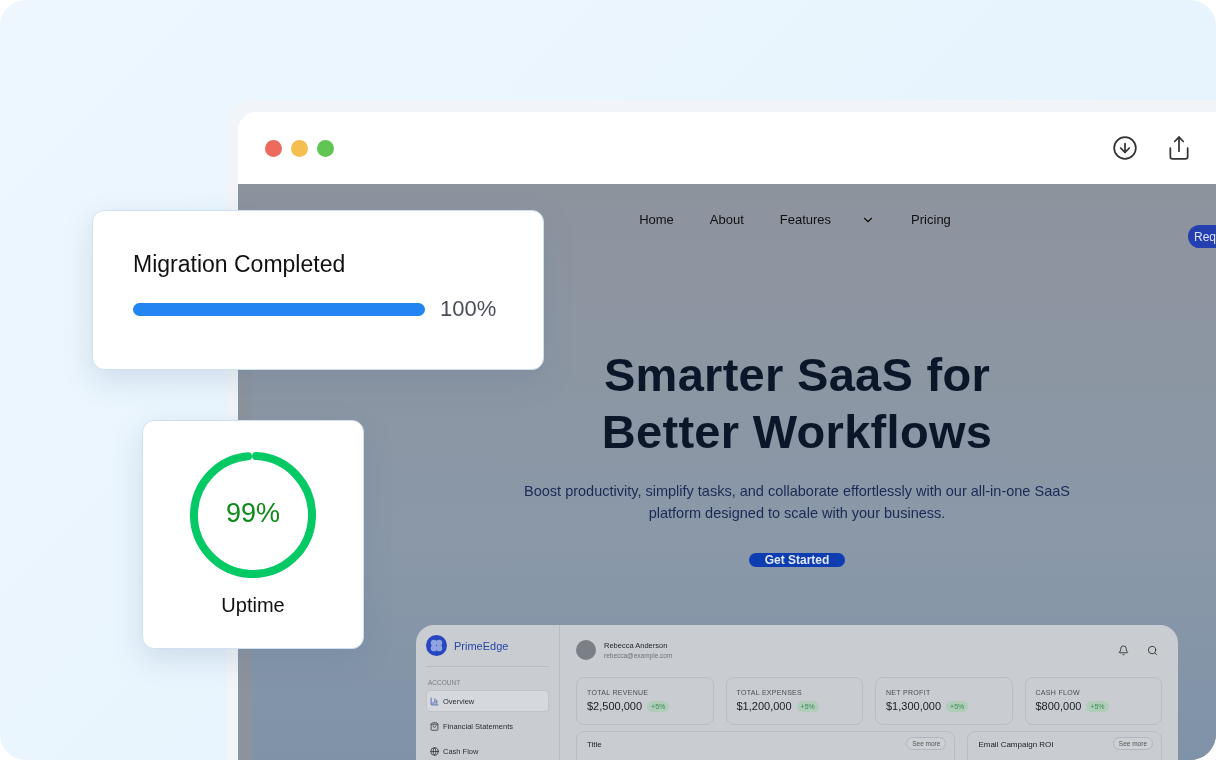 This screenshot has height=760, width=1216. Describe the element at coordinates (434, 701) in the screenshot. I see `bar-chart-icon` at that location.